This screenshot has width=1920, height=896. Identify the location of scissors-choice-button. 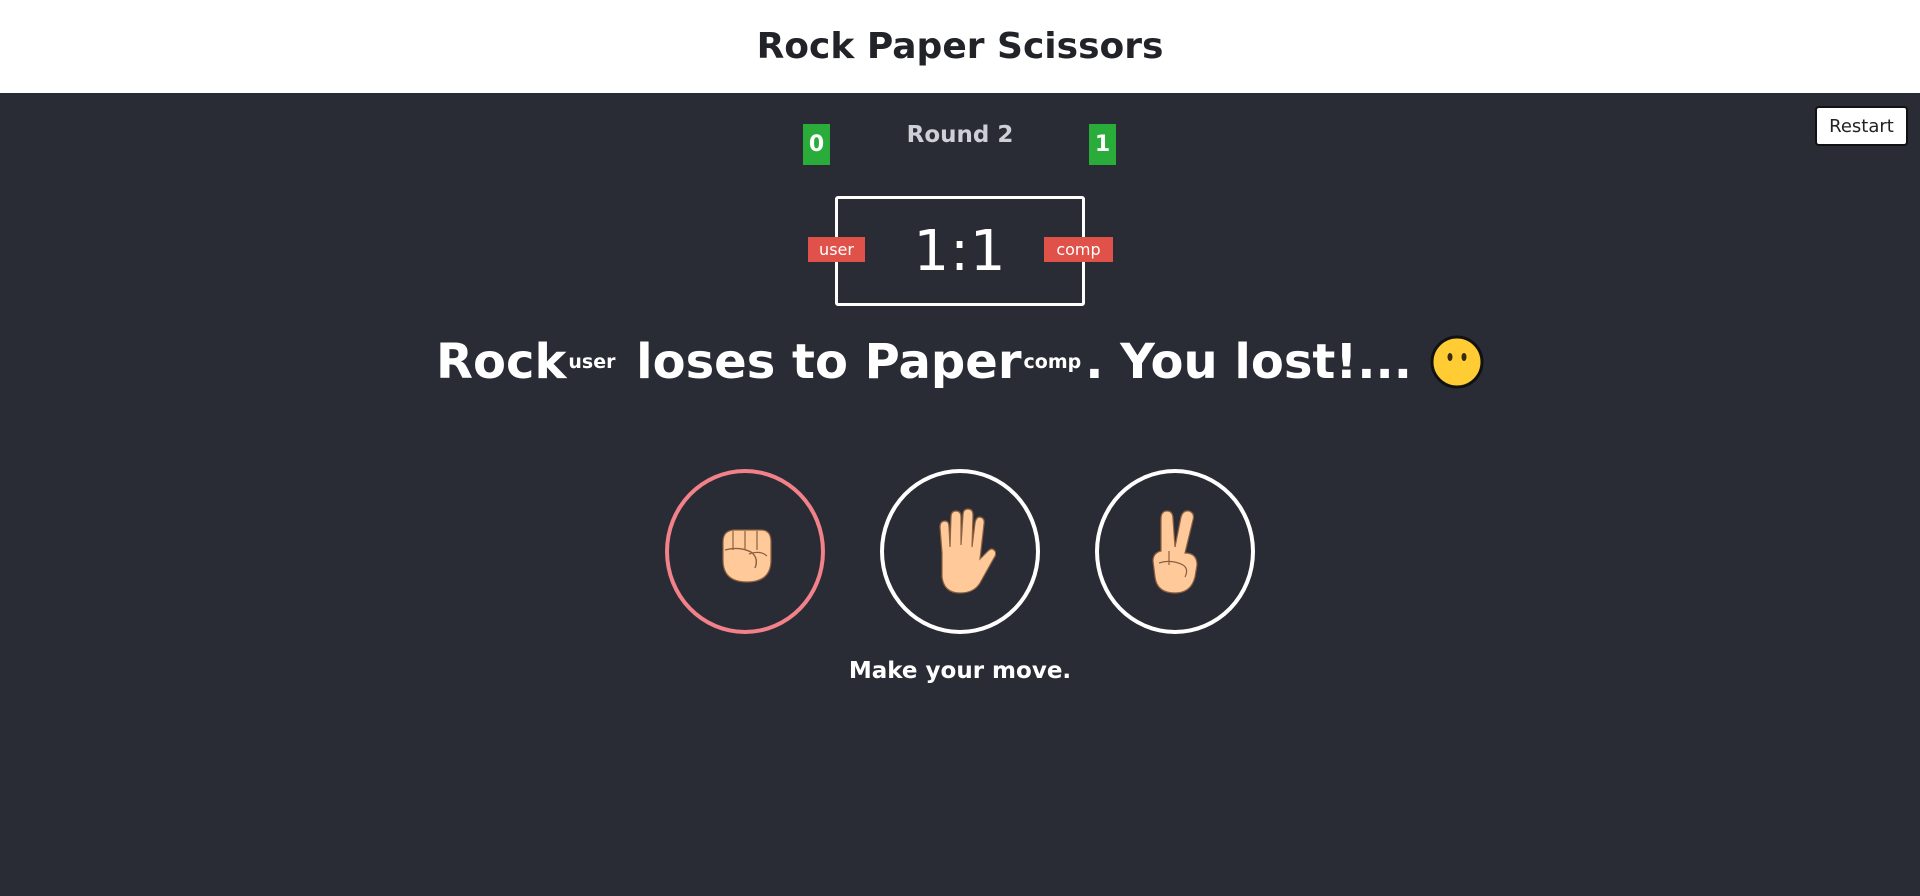
(1175, 551).